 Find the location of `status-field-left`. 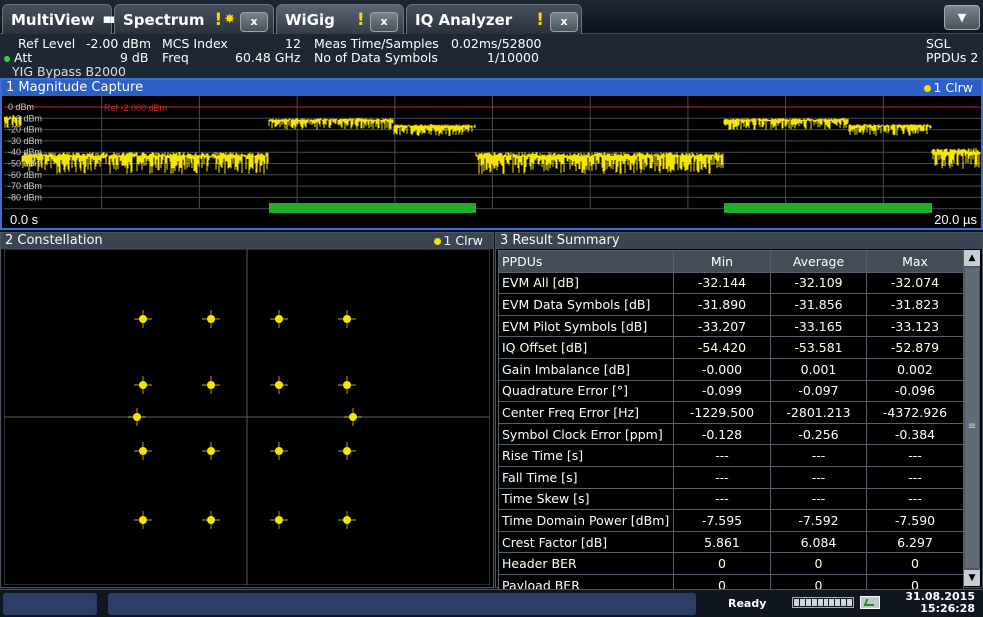

status-field-left is located at coordinates (50, 604).